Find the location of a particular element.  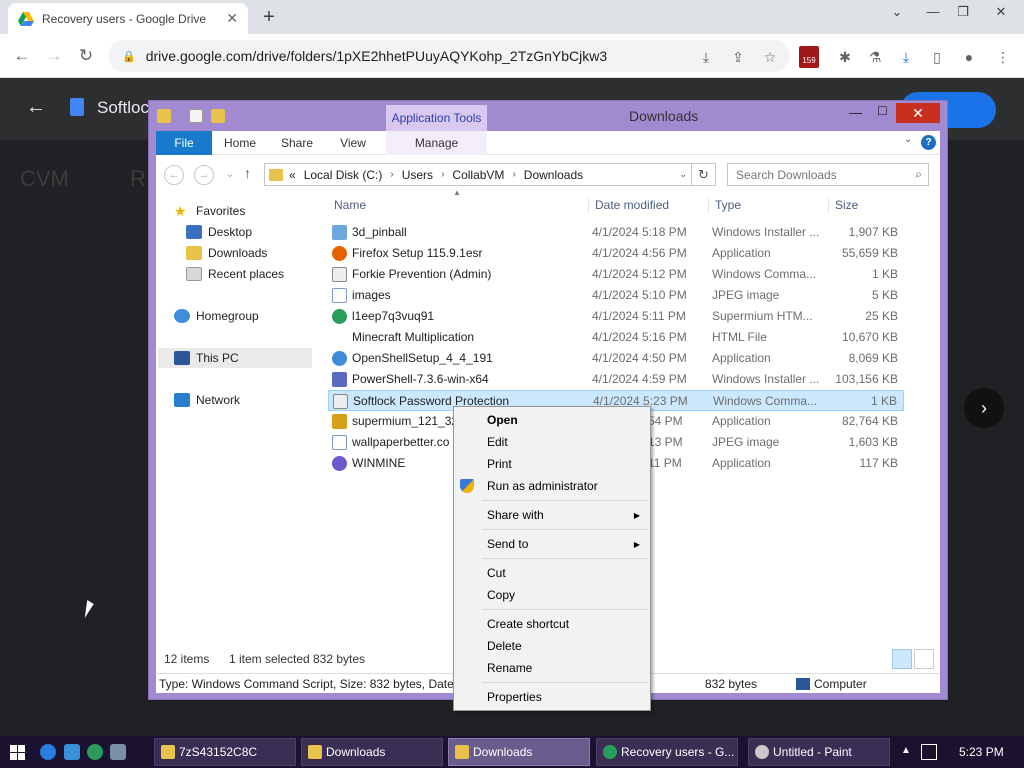

menu-open: Open is located at coordinates (552, 420).